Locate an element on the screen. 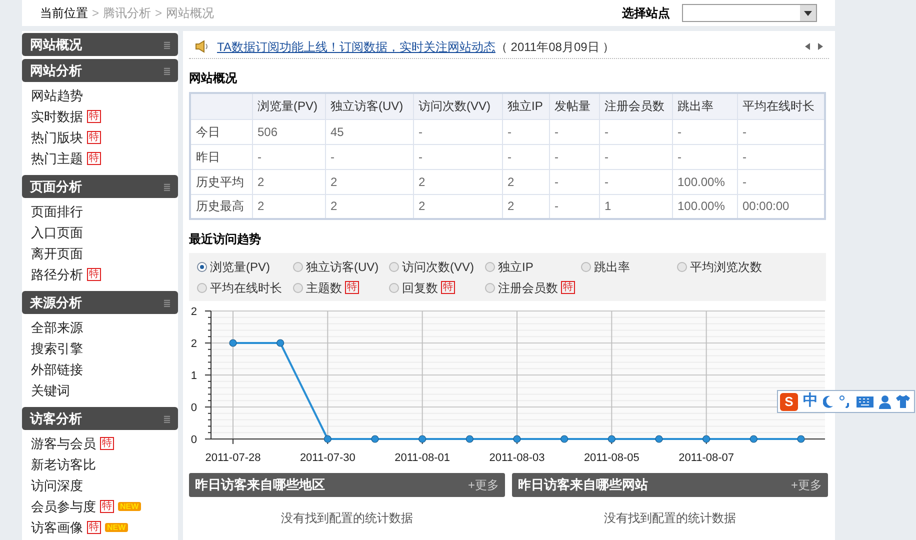 This screenshot has width=916, height=540. sidebar-item: 游客与会员 is located at coordinates (63, 444).